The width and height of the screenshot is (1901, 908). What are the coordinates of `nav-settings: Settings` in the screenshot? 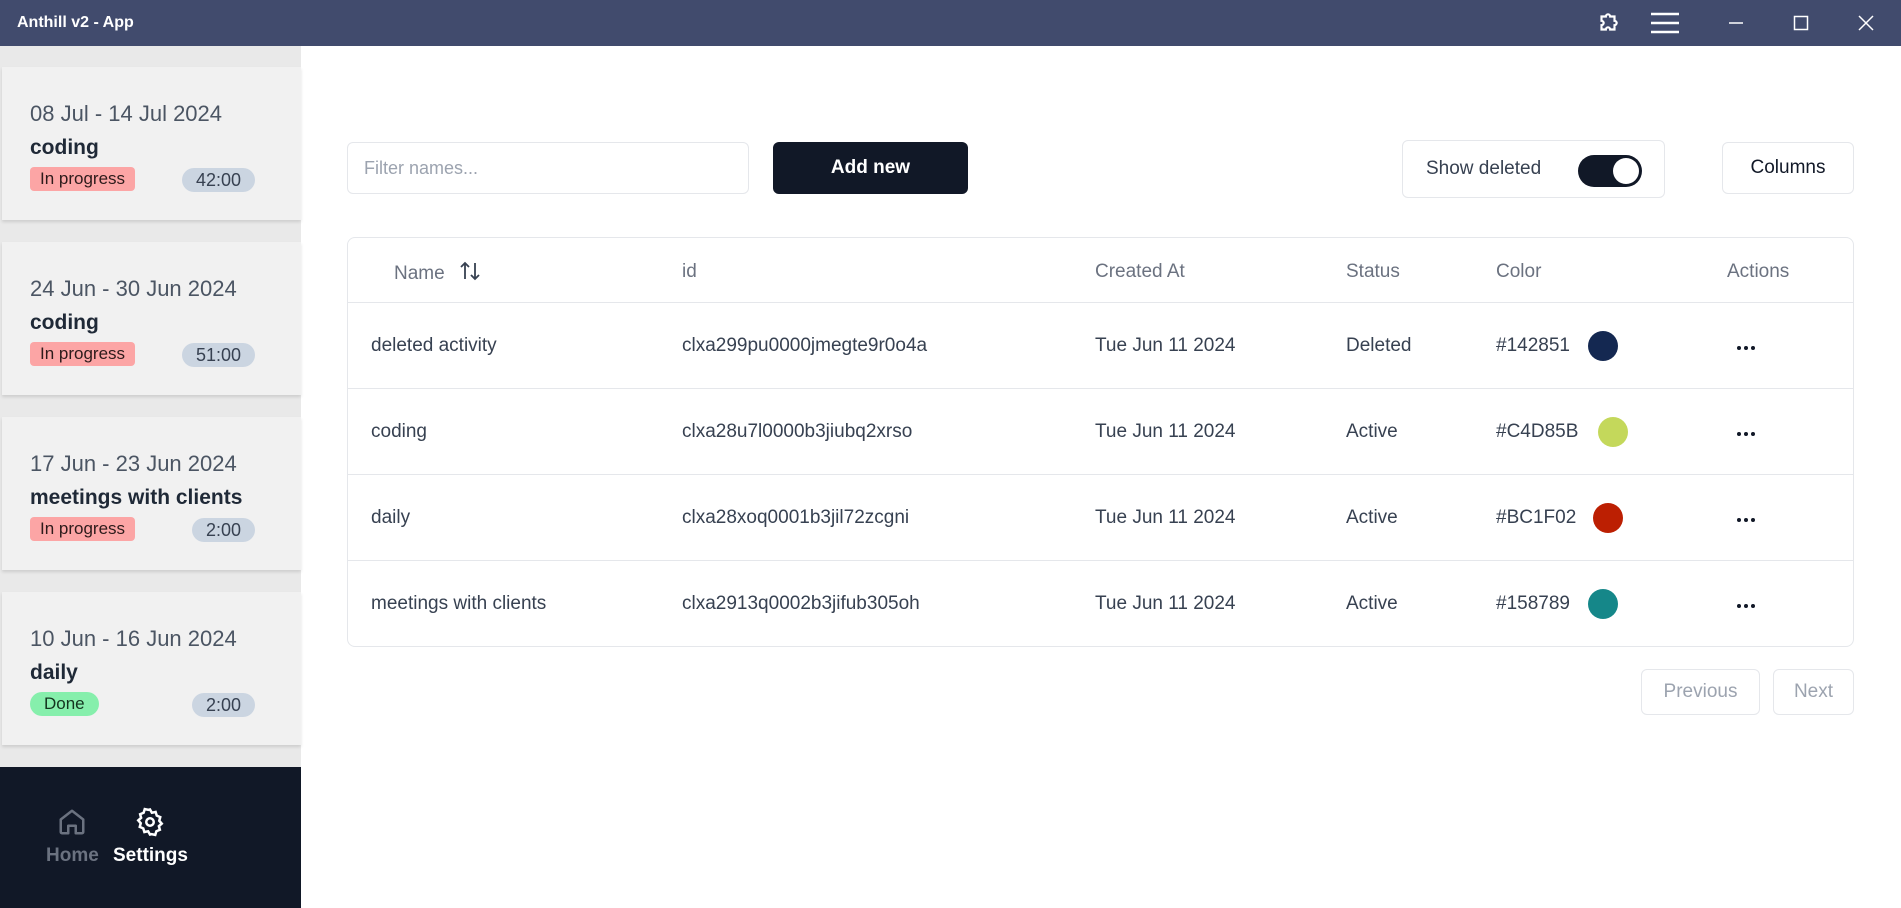 It's located at (150, 837).